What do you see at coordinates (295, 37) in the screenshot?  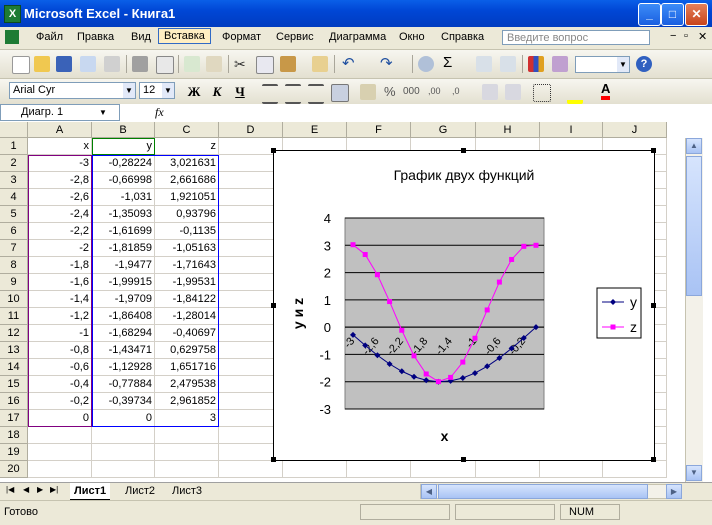 I see `menu-tools: Сервис` at bounding box center [295, 37].